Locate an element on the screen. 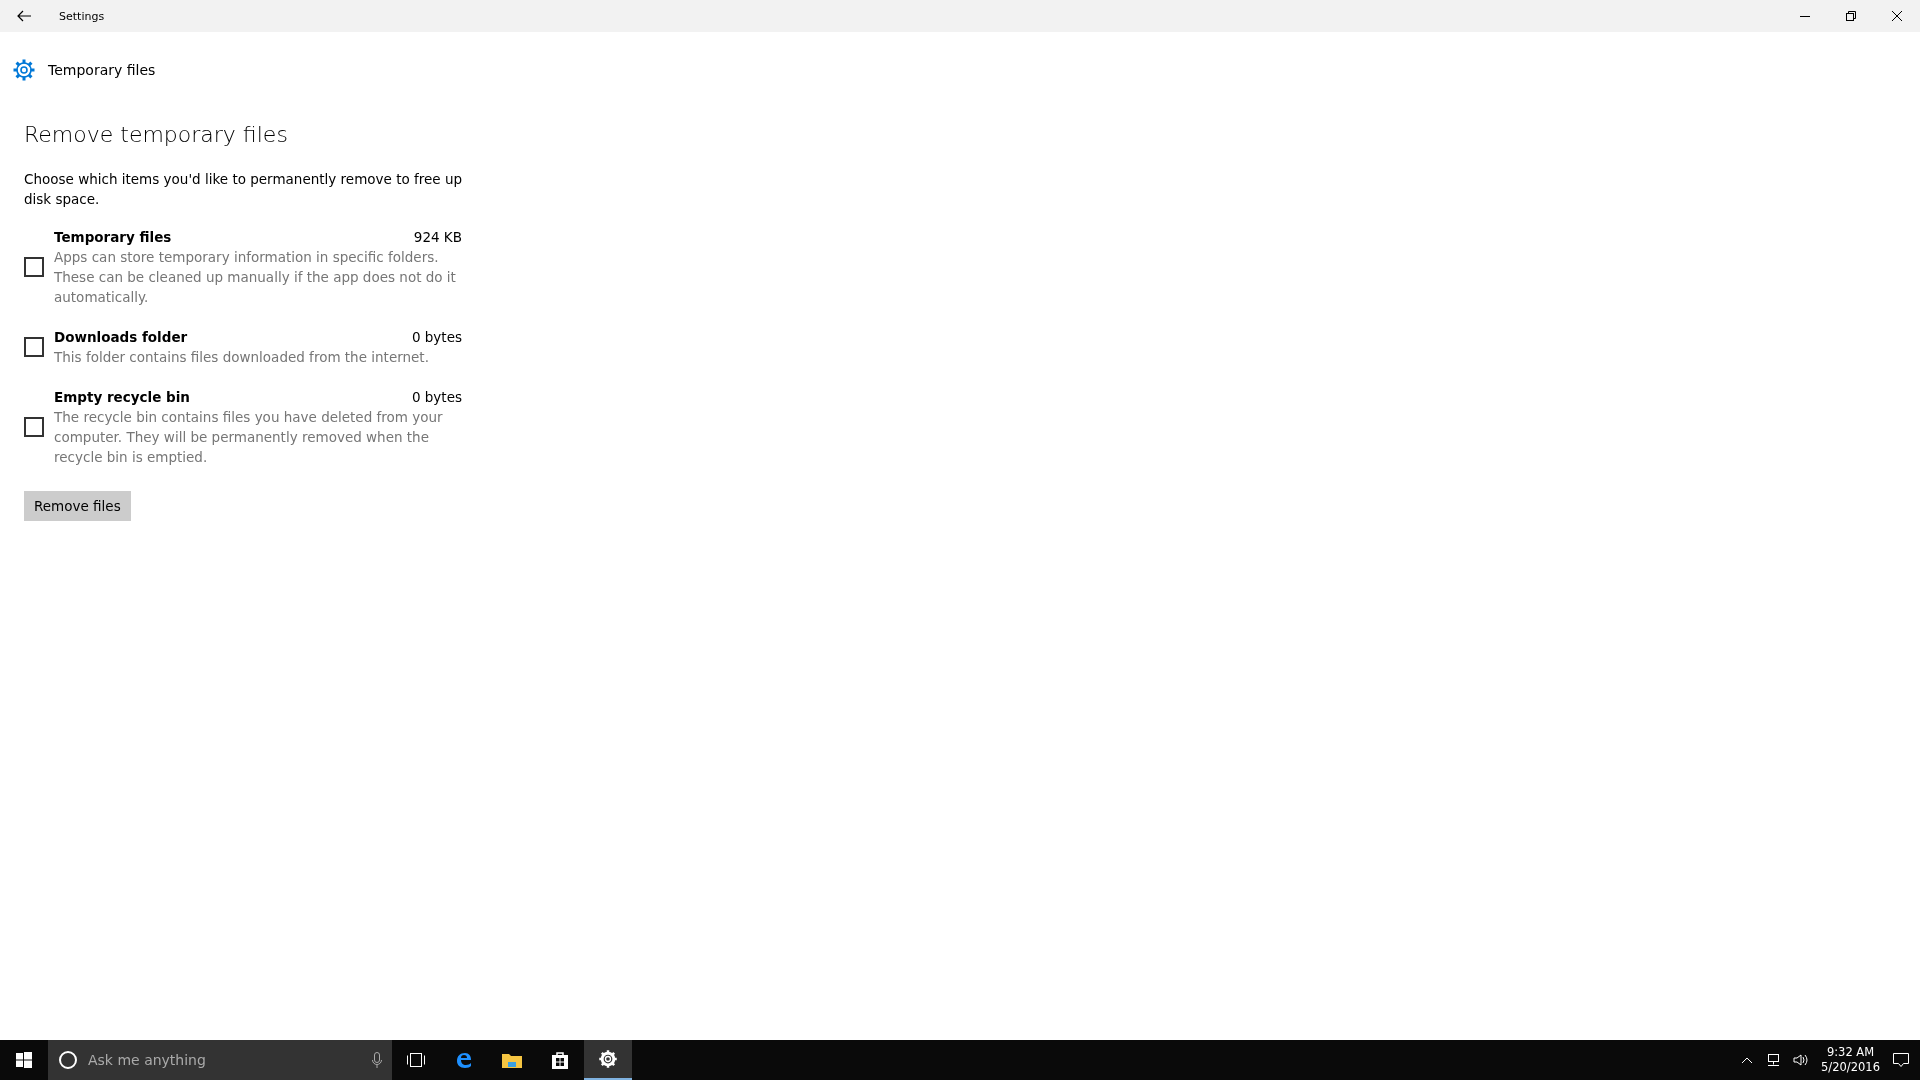 Image resolution: width=1920 pixels, height=1080 pixels. clock-time: 9:32 AM is located at coordinates (1850, 1052).